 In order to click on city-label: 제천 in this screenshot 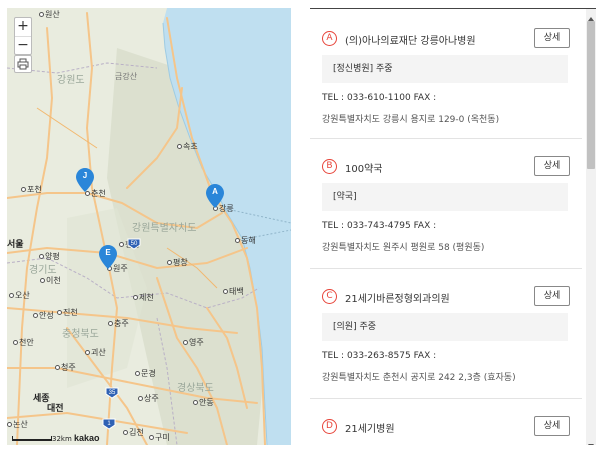, I will do `click(143, 298)`.